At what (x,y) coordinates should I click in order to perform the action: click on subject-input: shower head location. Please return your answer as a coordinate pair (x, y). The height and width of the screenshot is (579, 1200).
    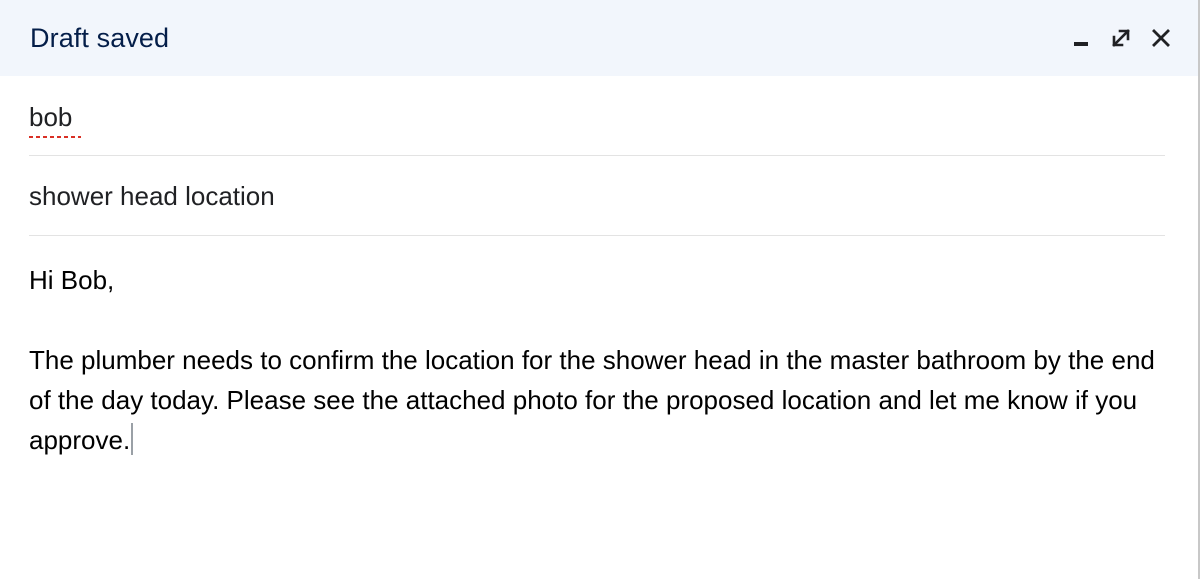
    Looking at the image, I should click on (152, 196).